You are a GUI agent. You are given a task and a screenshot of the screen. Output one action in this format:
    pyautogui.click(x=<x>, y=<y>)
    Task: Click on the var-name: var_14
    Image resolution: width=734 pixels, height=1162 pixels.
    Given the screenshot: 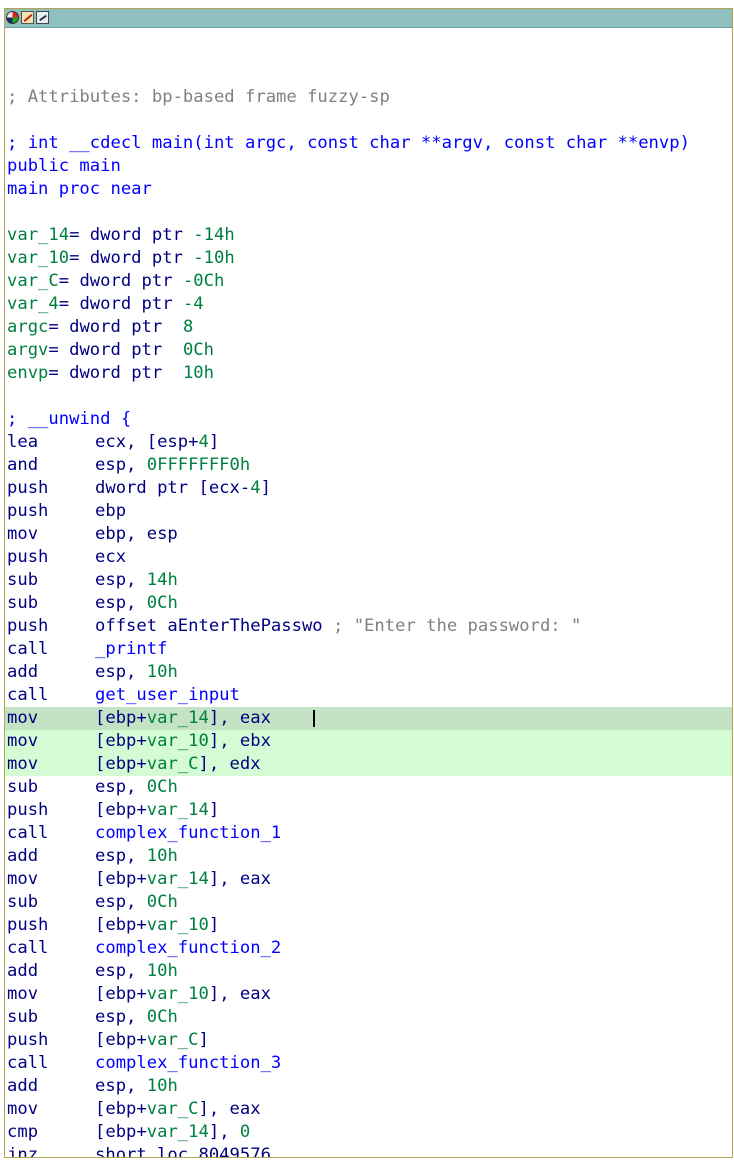 What is the action you would take?
    pyautogui.click(x=38, y=235)
    